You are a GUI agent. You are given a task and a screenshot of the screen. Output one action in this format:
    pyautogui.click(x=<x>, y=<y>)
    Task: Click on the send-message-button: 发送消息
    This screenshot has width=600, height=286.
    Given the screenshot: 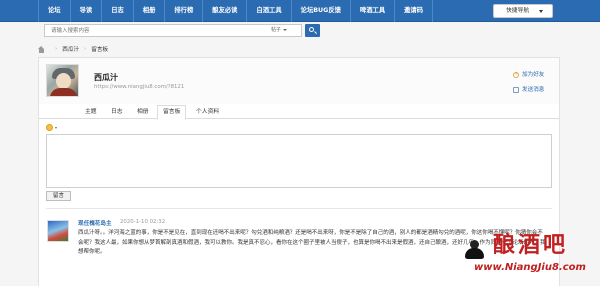 What is the action you would take?
    pyautogui.click(x=528, y=89)
    